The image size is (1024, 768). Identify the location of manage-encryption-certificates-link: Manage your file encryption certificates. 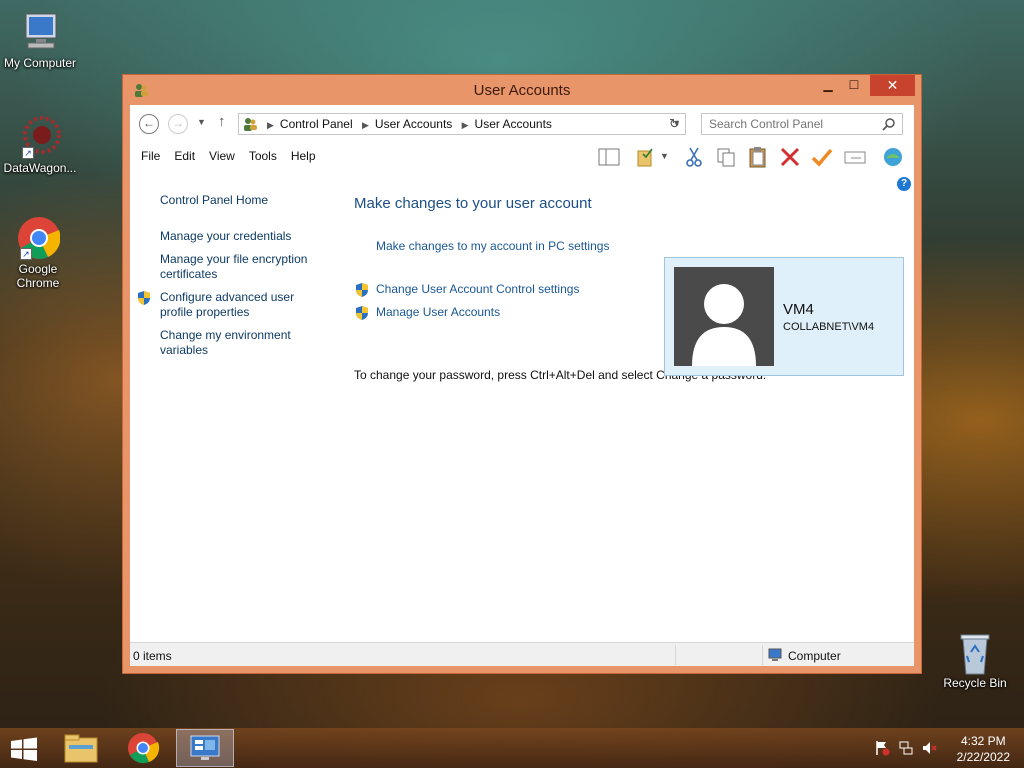
(245, 267).